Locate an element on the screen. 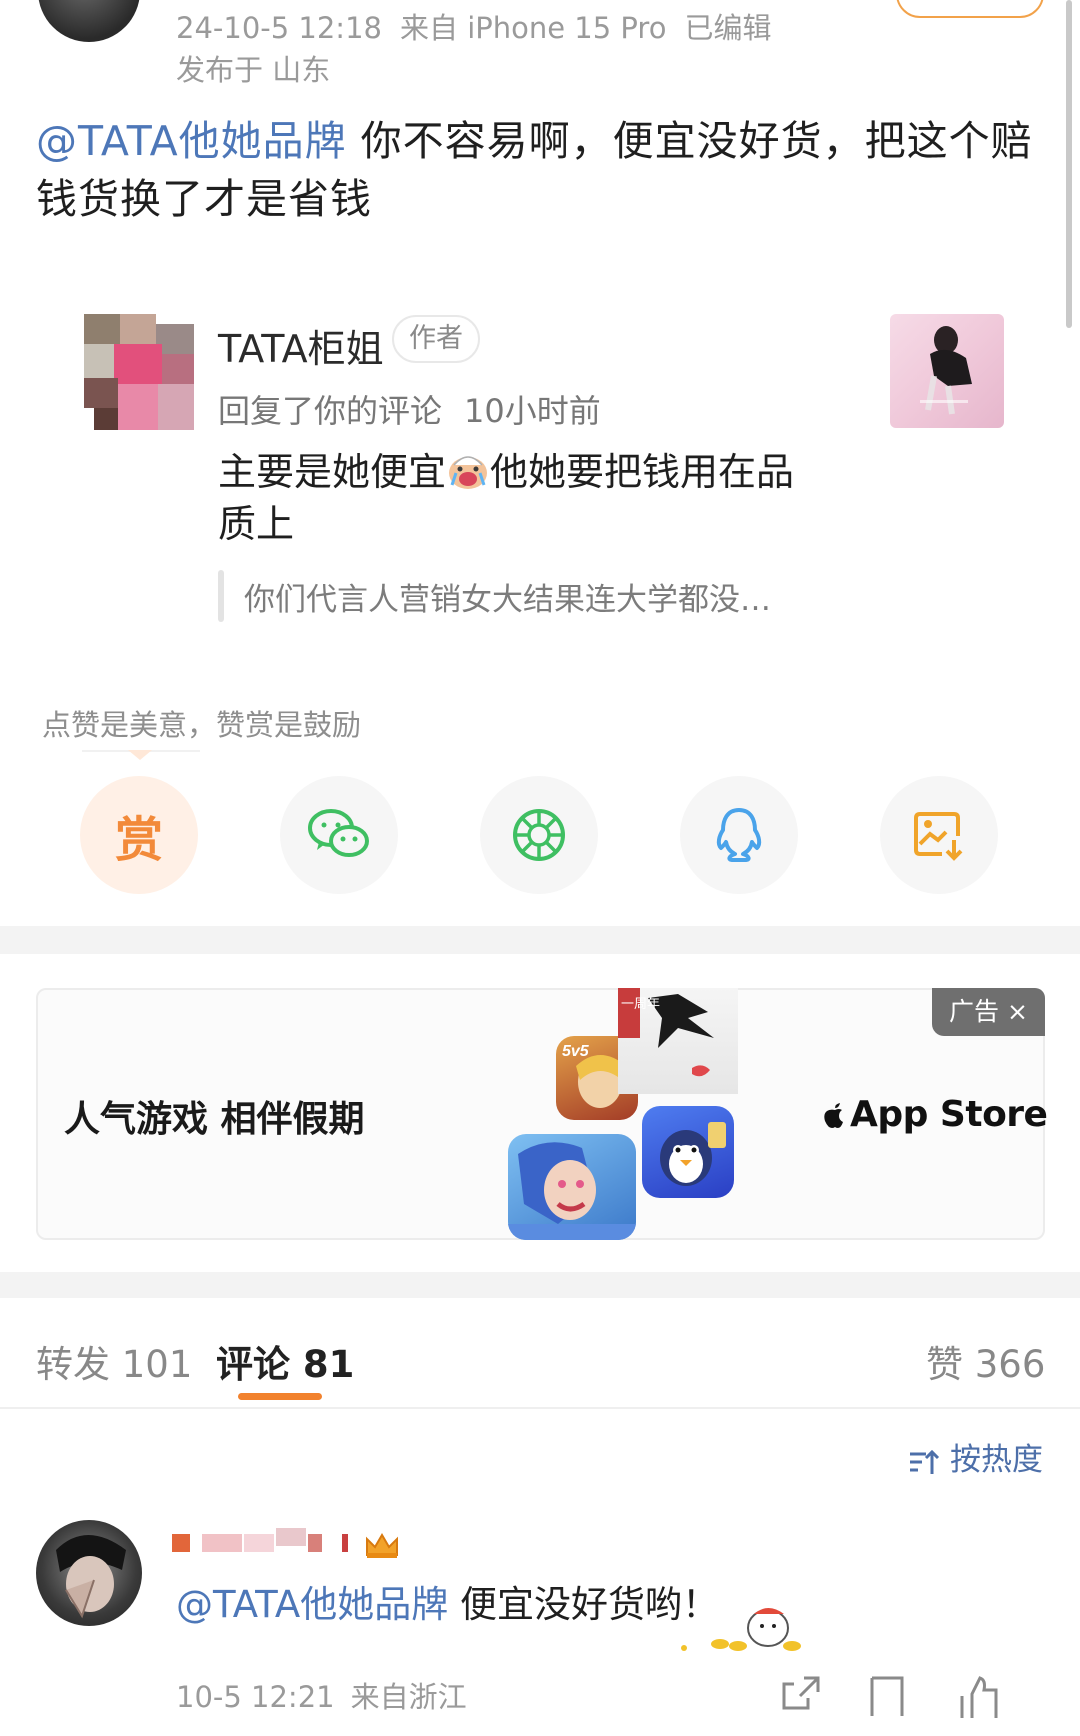 The width and height of the screenshot is (1080, 1736). post-meta: 24-10-5 12:18 来自 iPhone 15 Pro 已编辑 is located at coordinates (482, 28).